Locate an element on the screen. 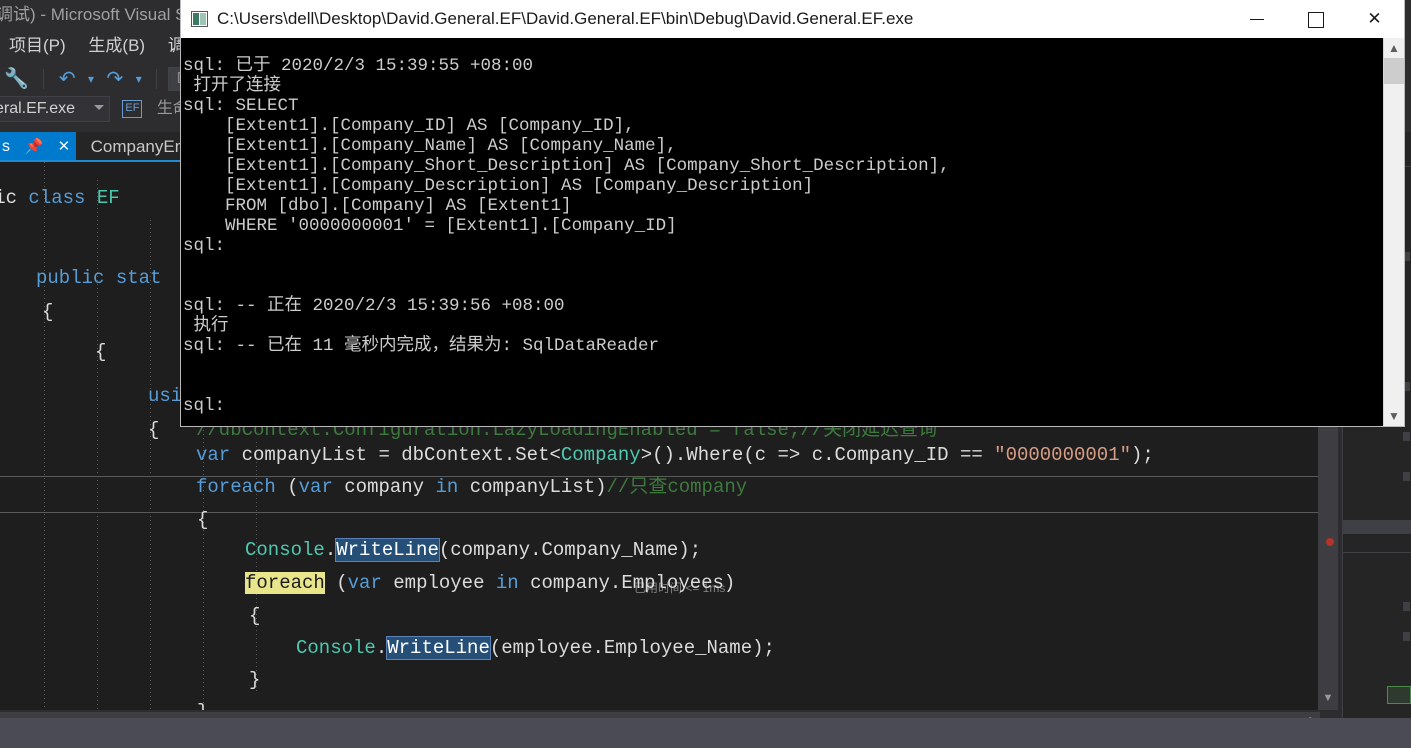 The height and width of the screenshot is (748, 1411). code-token: Company is located at coordinates (600, 455).